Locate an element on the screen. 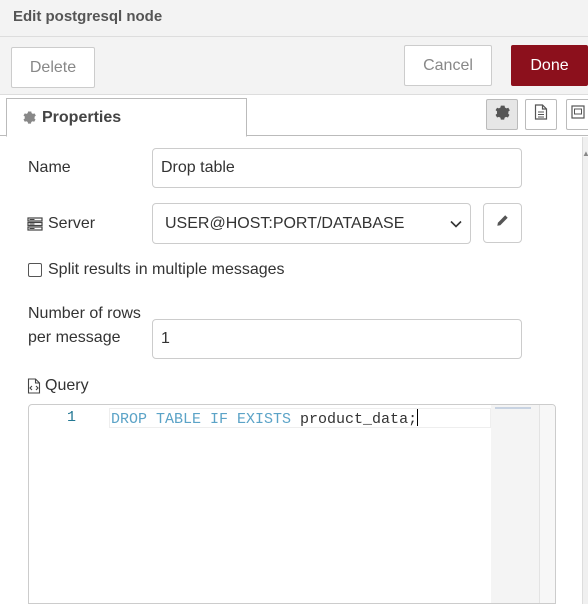  sql-keywords: DROP TABLE IF EXISTS is located at coordinates (201, 419).